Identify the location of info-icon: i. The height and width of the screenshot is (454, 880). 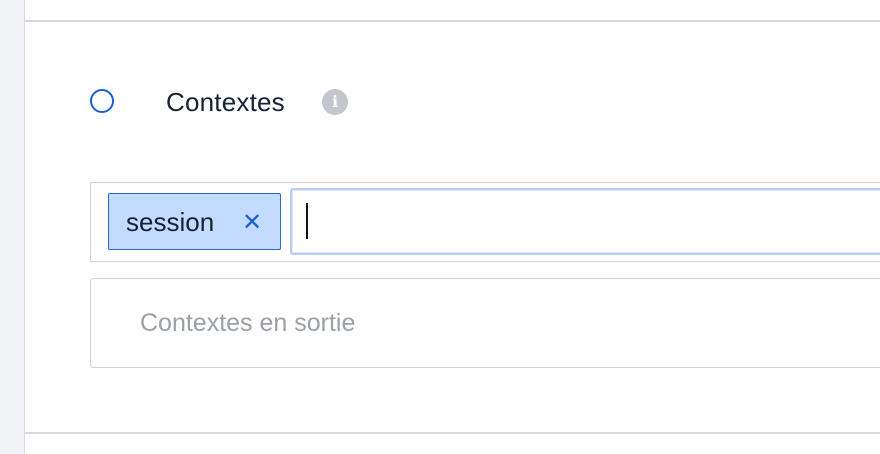
(335, 102).